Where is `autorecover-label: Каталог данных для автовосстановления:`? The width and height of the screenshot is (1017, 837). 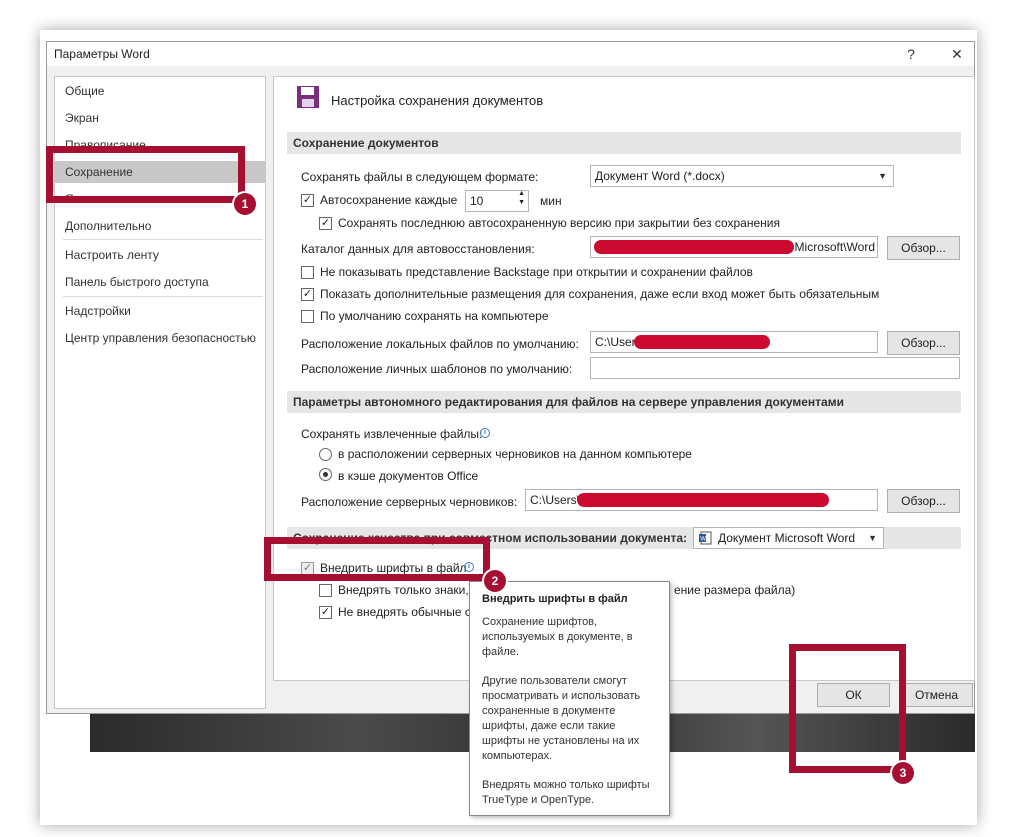 autorecover-label: Каталог данных для автовосстановления: is located at coordinates (418, 249).